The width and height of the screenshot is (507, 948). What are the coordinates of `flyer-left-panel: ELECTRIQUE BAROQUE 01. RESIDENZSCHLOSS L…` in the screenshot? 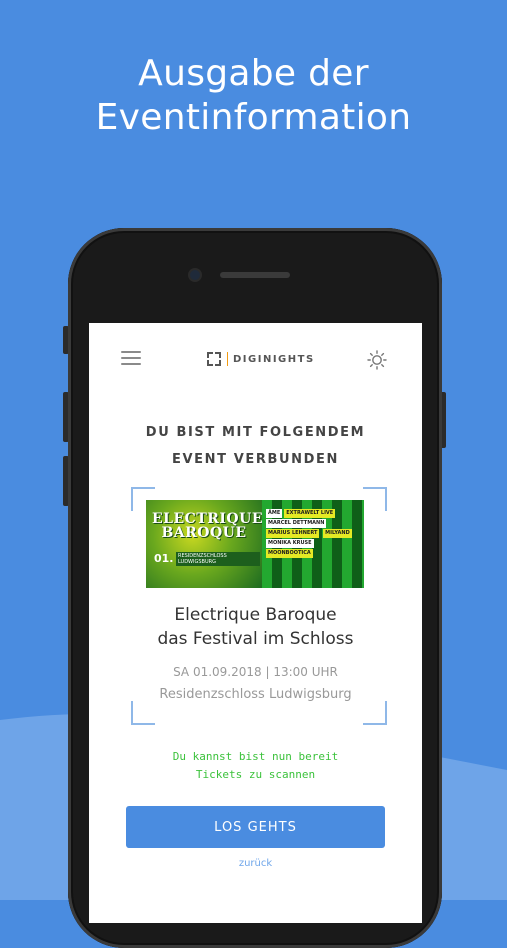 It's located at (205, 544).